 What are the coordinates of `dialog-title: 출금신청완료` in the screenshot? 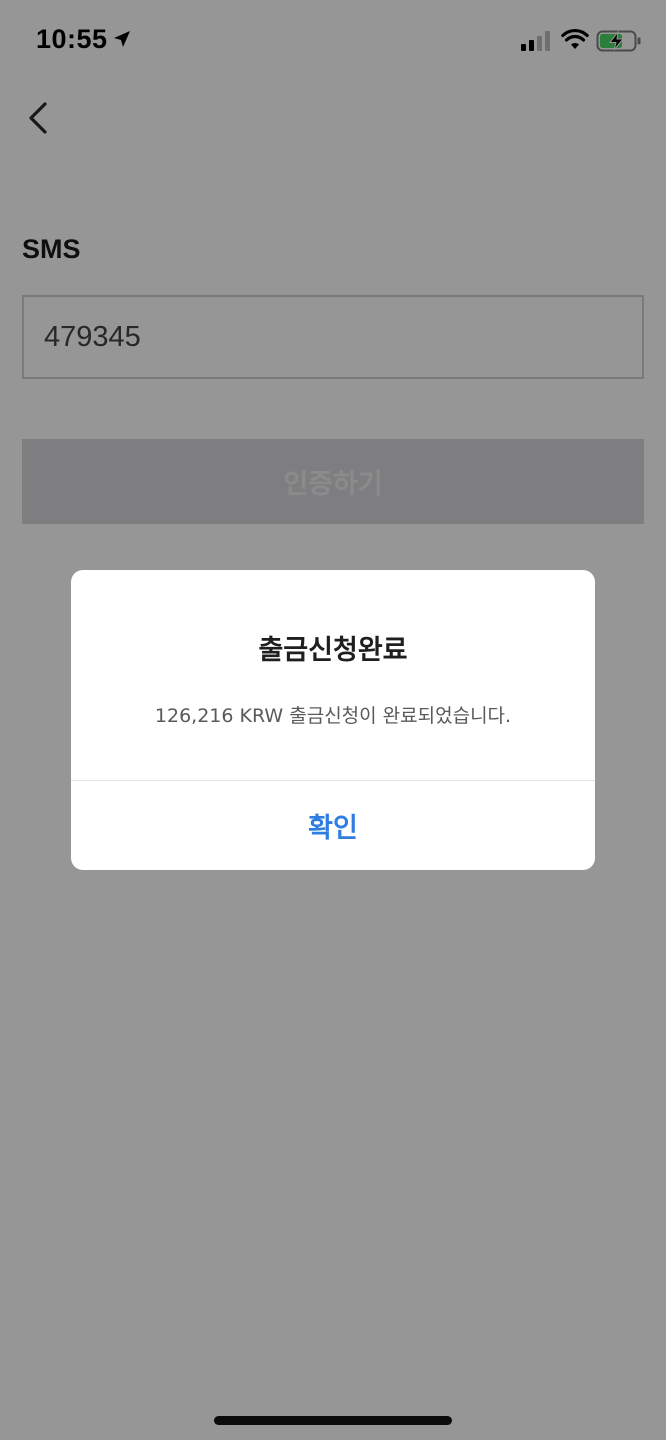 It's located at (333, 650).